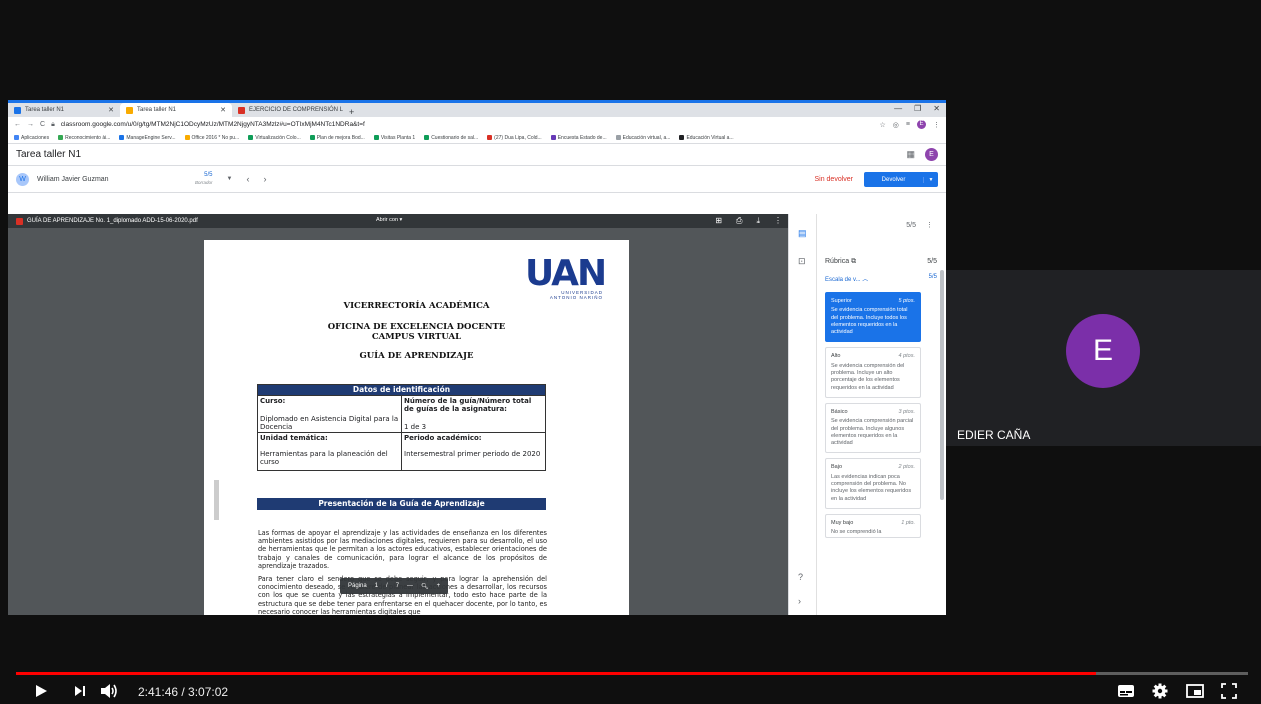  I want to click on grade-box: 5/5 Borrador, so click(204, 179).